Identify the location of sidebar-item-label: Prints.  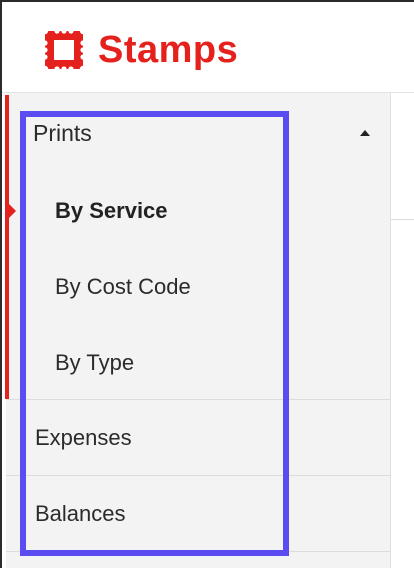
(62, 132).